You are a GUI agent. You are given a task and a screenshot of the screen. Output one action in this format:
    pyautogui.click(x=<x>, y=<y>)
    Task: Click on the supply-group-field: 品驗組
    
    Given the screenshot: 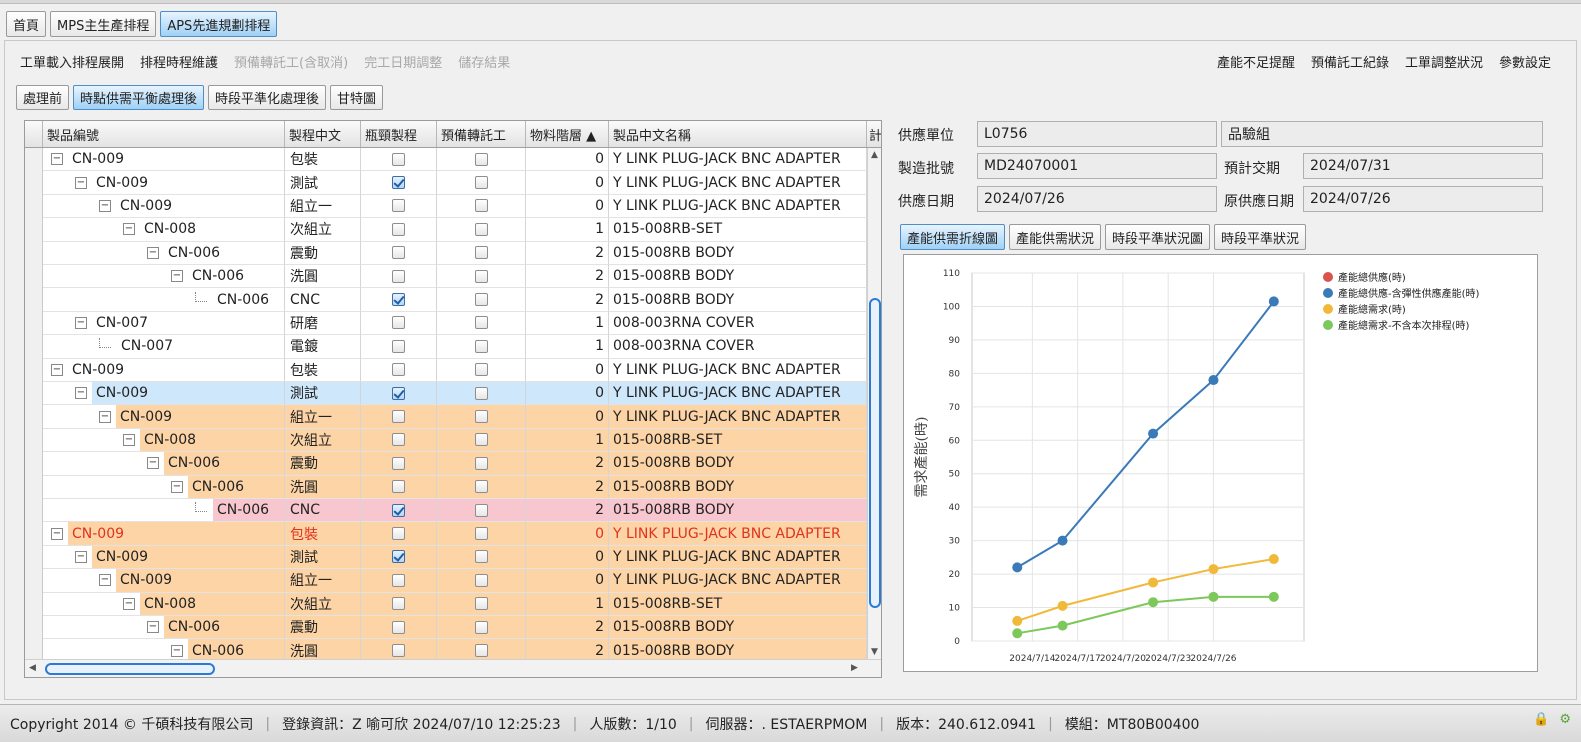 What is the action you would take?
    pyautogui.click(x=1382, y=134)
    